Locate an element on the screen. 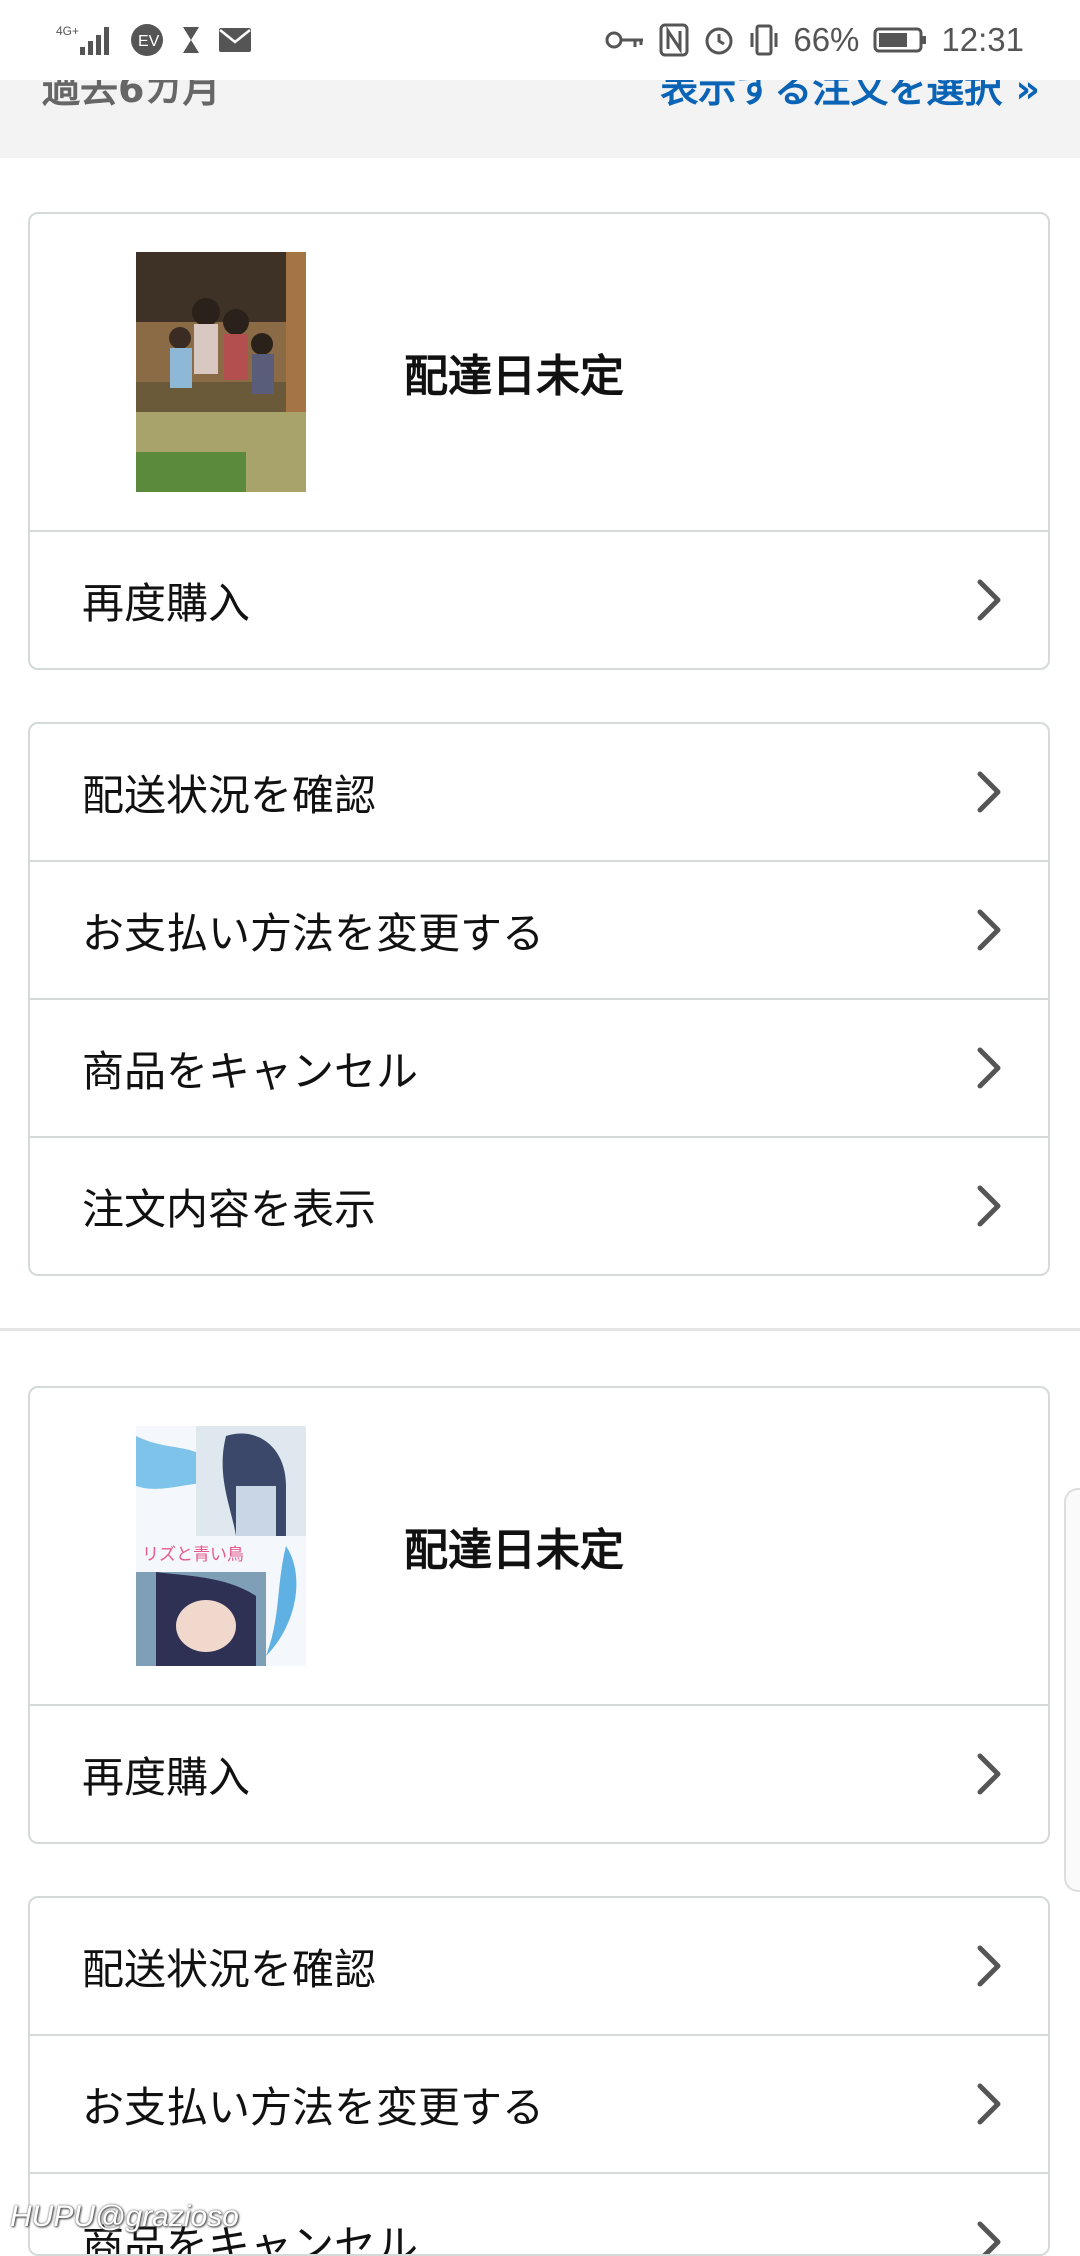 The width and height of the screenshot is (1080, 2256). period-filter: 過去6カ月 is located at coordinates (131, 96).